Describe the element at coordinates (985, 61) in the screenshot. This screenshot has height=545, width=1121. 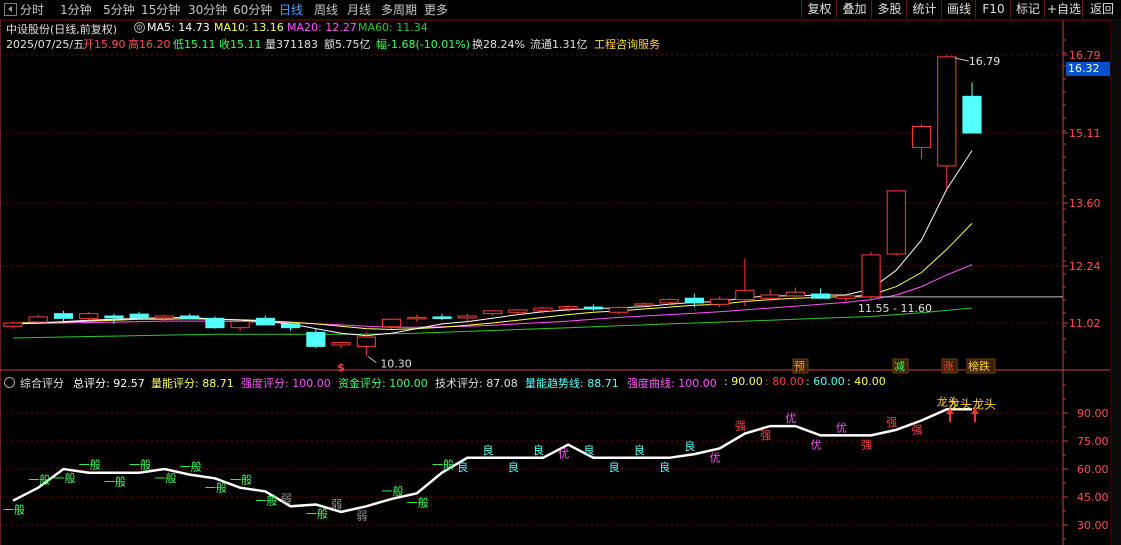
I see `high-price-label: 16.79` at that location.